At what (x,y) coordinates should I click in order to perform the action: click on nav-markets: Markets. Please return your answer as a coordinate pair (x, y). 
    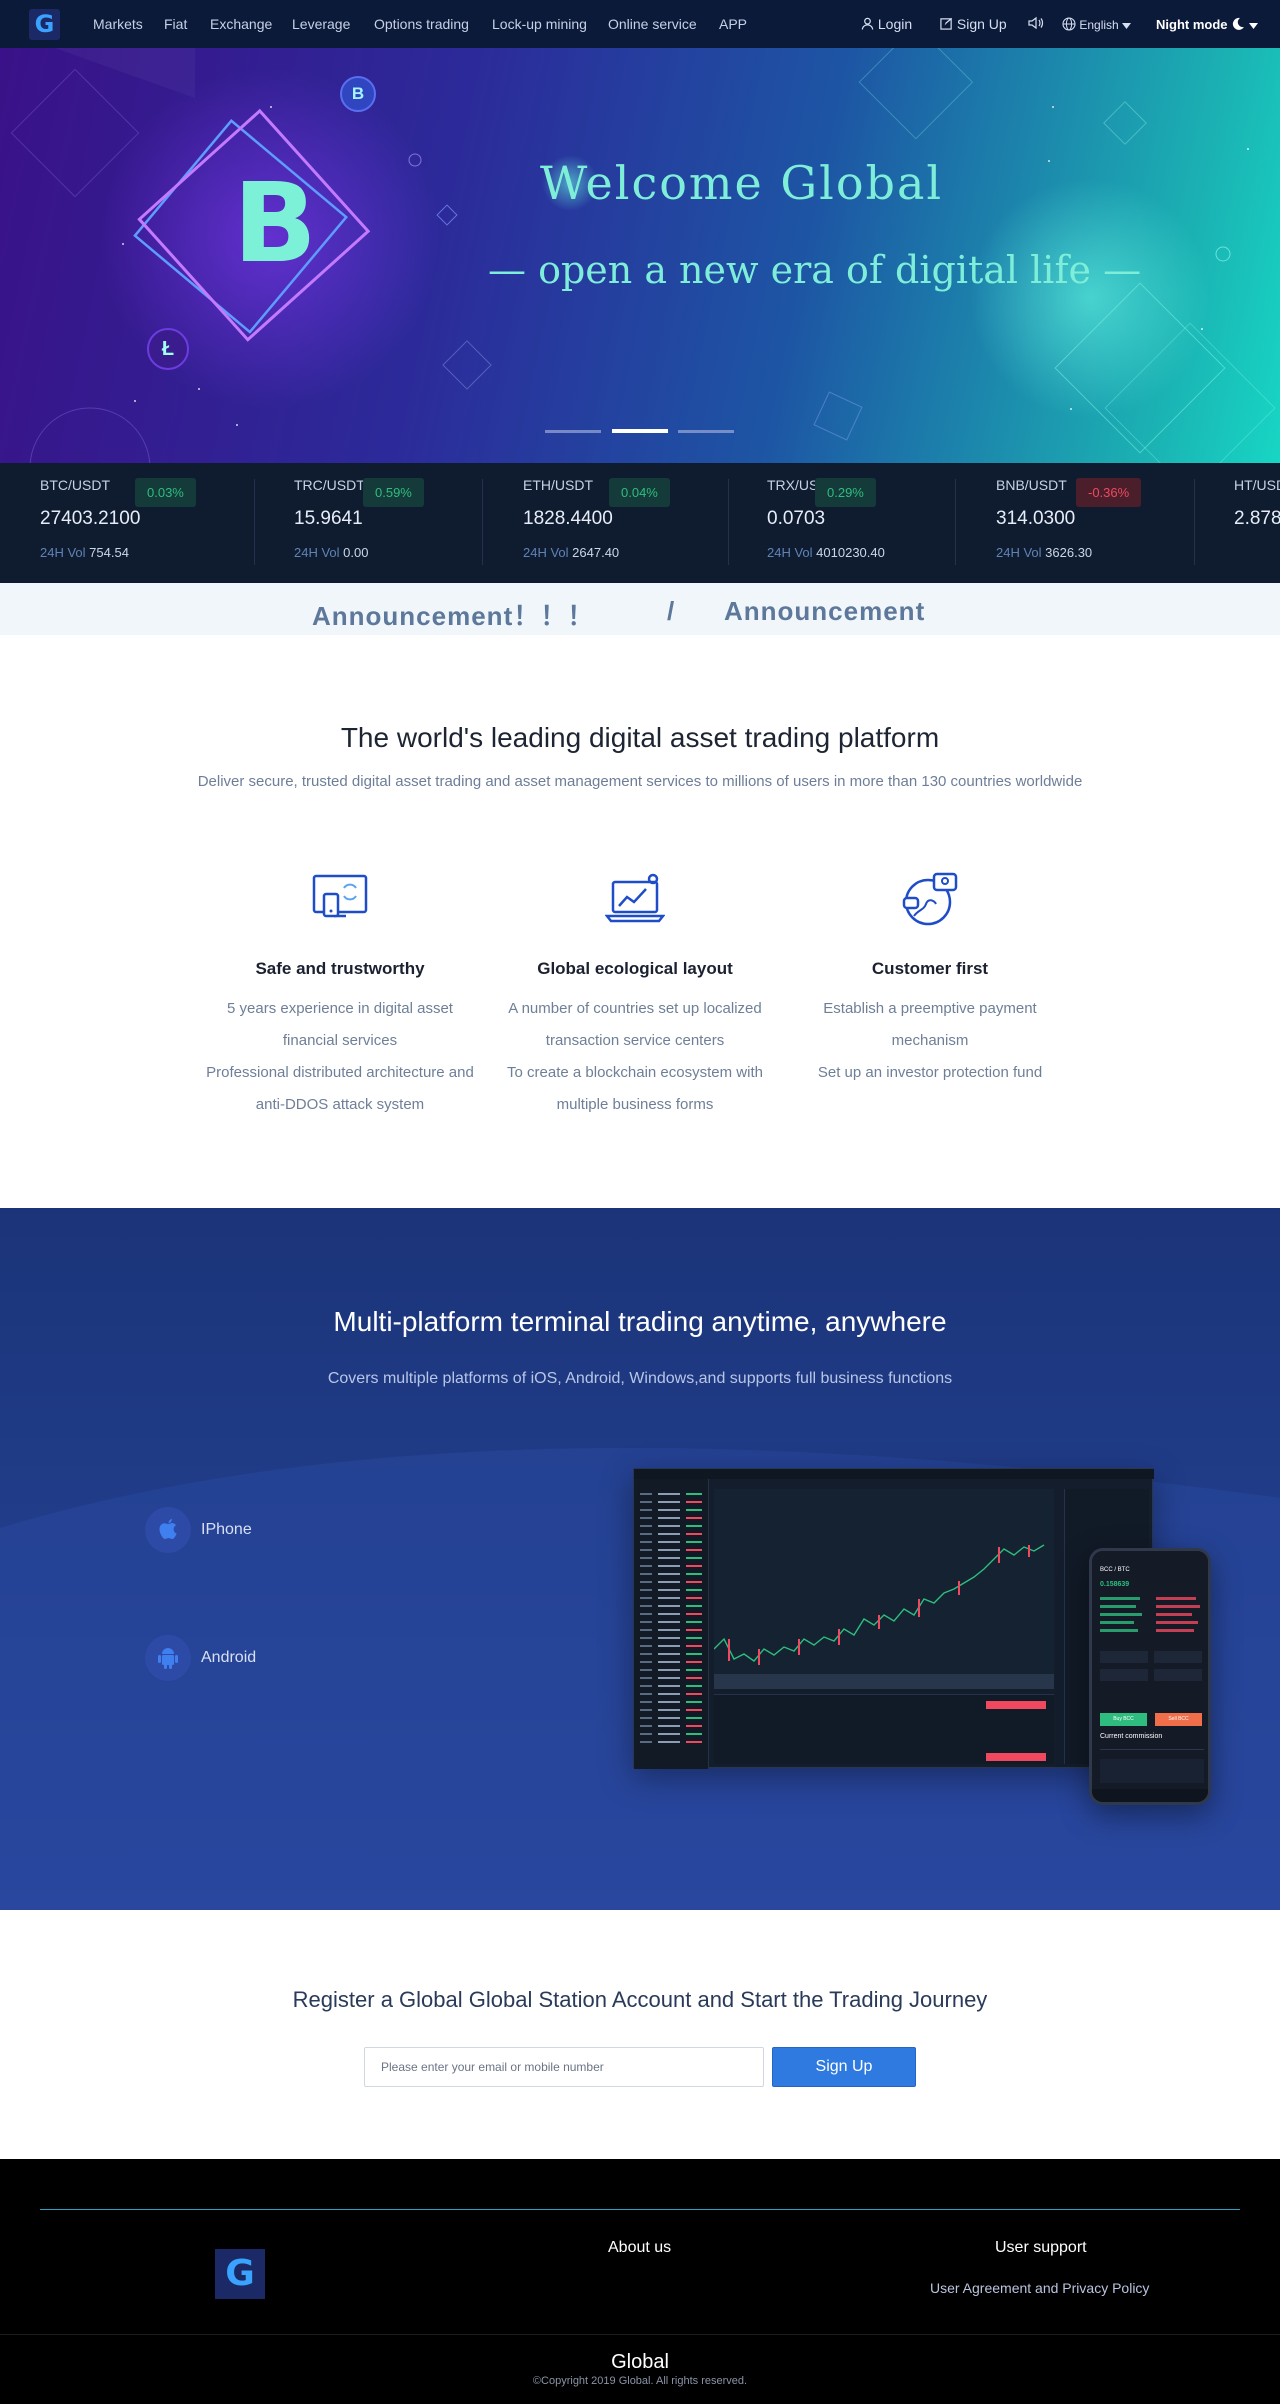
    Looking at the image, I should click on (118, 24).